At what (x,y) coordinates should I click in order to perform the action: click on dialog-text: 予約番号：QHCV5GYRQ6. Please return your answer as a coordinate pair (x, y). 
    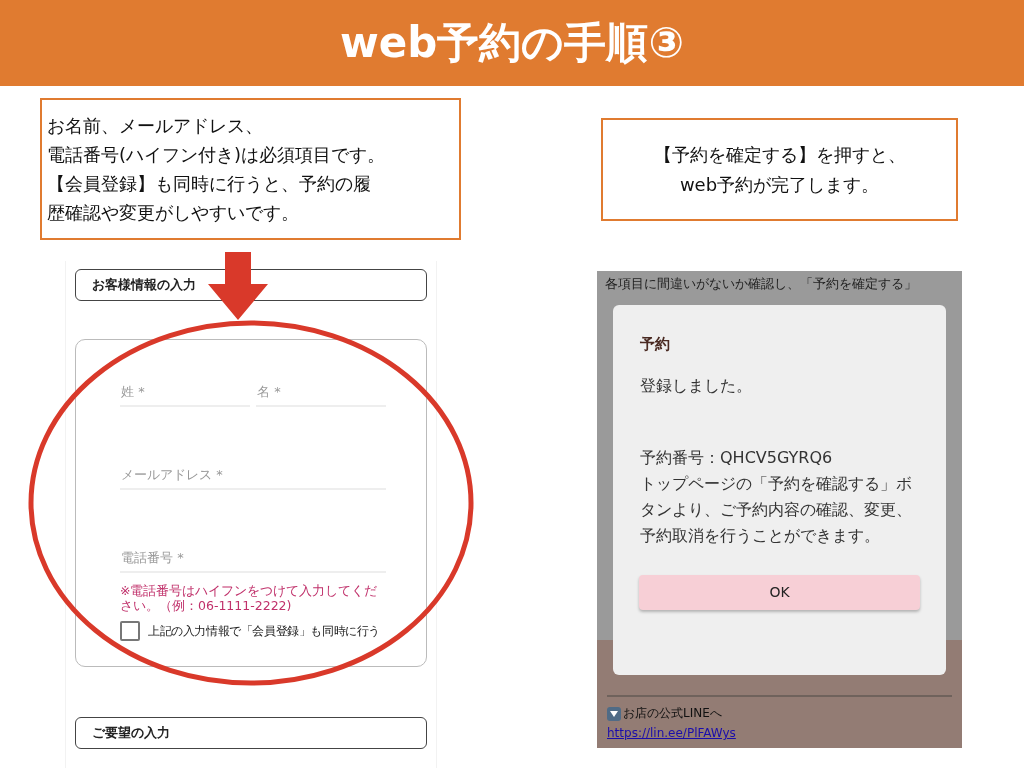
    Looking at the image, I should click on (737, 458).